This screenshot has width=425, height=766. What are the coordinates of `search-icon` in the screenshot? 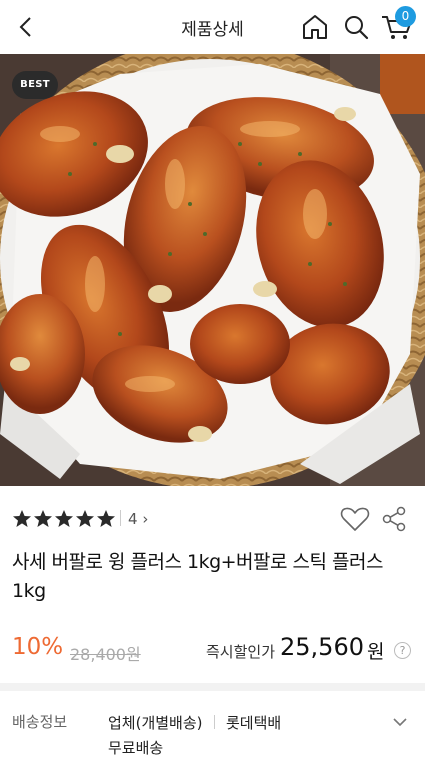 It's located at (357, 28).